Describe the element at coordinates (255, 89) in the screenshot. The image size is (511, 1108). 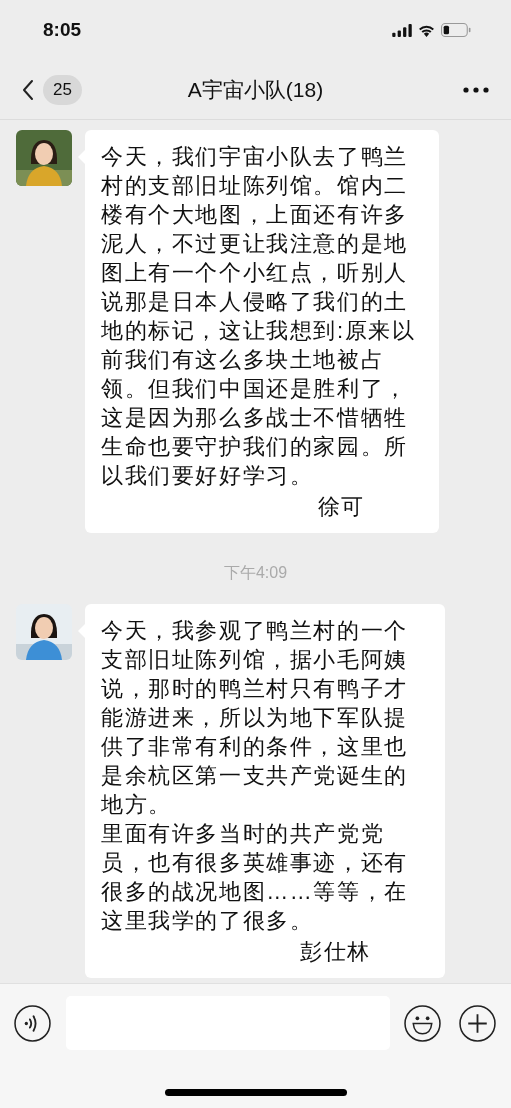
I see `chat-title: A宇宙小队(18)` at that location.